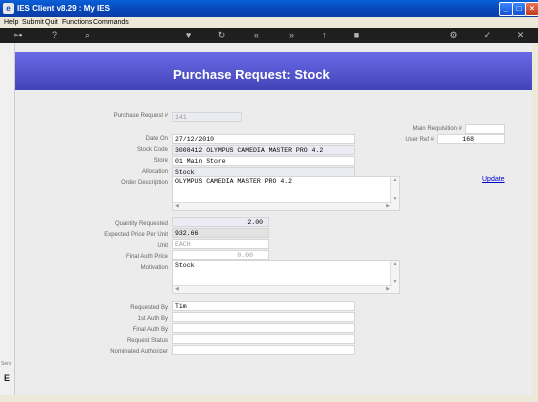 The image size is (538, 402). What do you see at coordinates (7, 219) in the screenshot?
I see `left-side-strip: Serv E` at bounding box center [7, 219].